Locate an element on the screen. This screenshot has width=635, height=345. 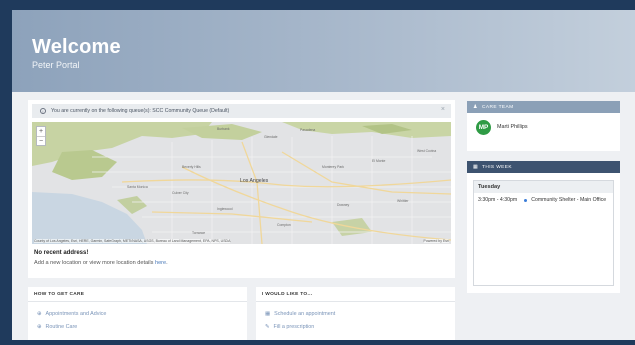
map-label-el-monte: El Monte is located at coordinates (378, 161).